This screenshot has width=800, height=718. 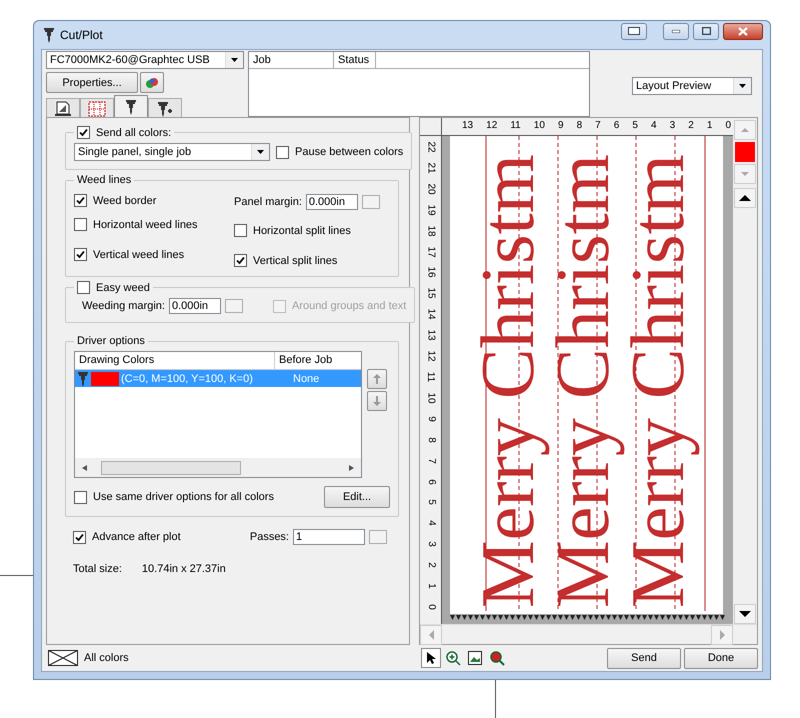 What do you see at coordinates (175, 360) in the screenshot?
I see `column-header: Drawing Colors` at bounding box center [175, 360].